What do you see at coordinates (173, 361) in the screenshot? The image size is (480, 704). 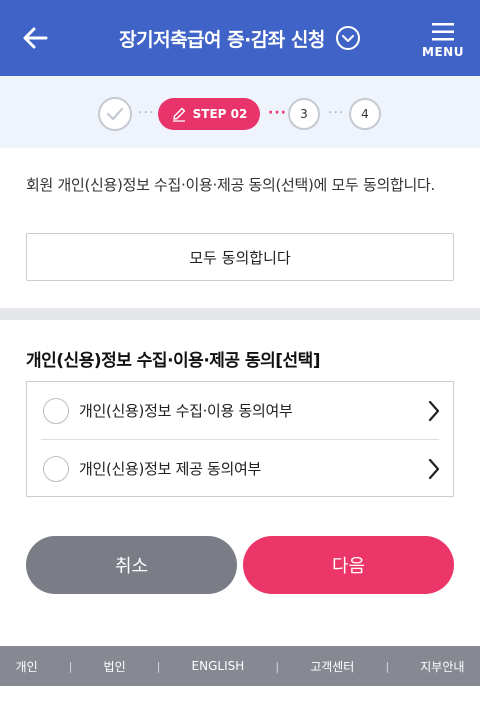 I see `section-title: 개인(신용)정보 수집·이용·제공 동의[선택]` at bounding box center [173, 361].